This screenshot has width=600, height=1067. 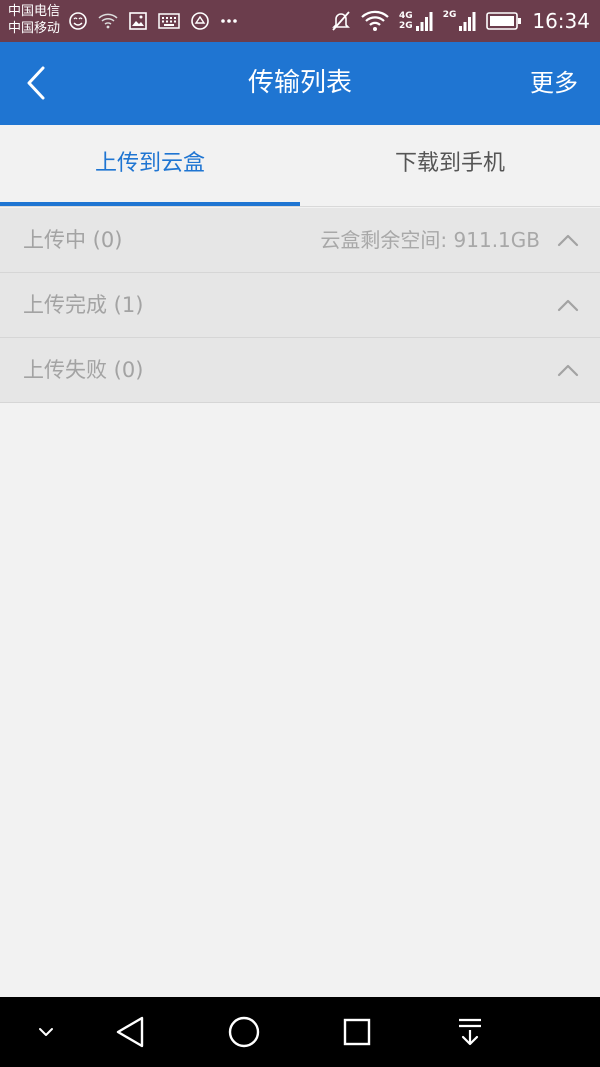 I want to click on section-label: 上传失败 (0), so click(x=83, y=370).